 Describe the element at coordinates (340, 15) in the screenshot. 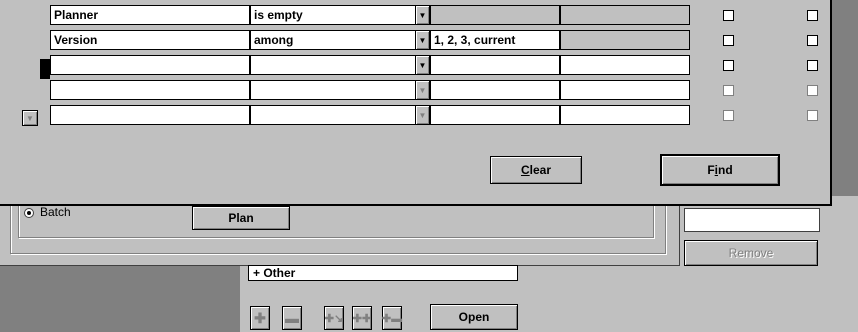

I see `condition-combo: is empty` at that location.